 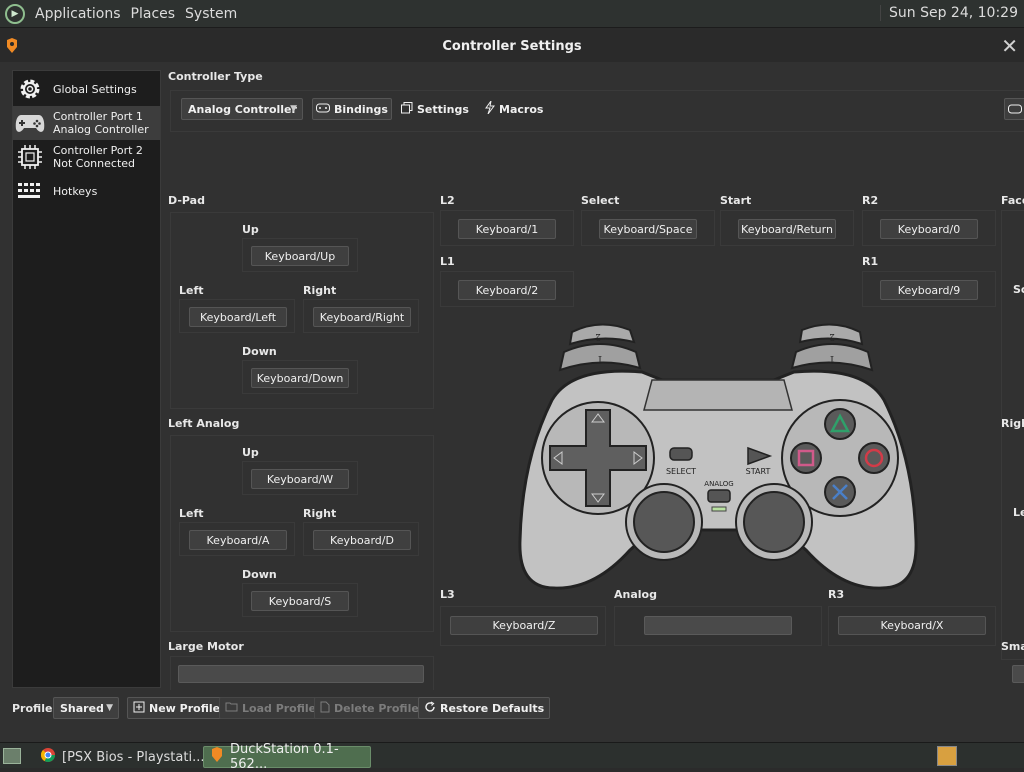 I want to click on profile-label: Profile:, so click(x=34, y=708).